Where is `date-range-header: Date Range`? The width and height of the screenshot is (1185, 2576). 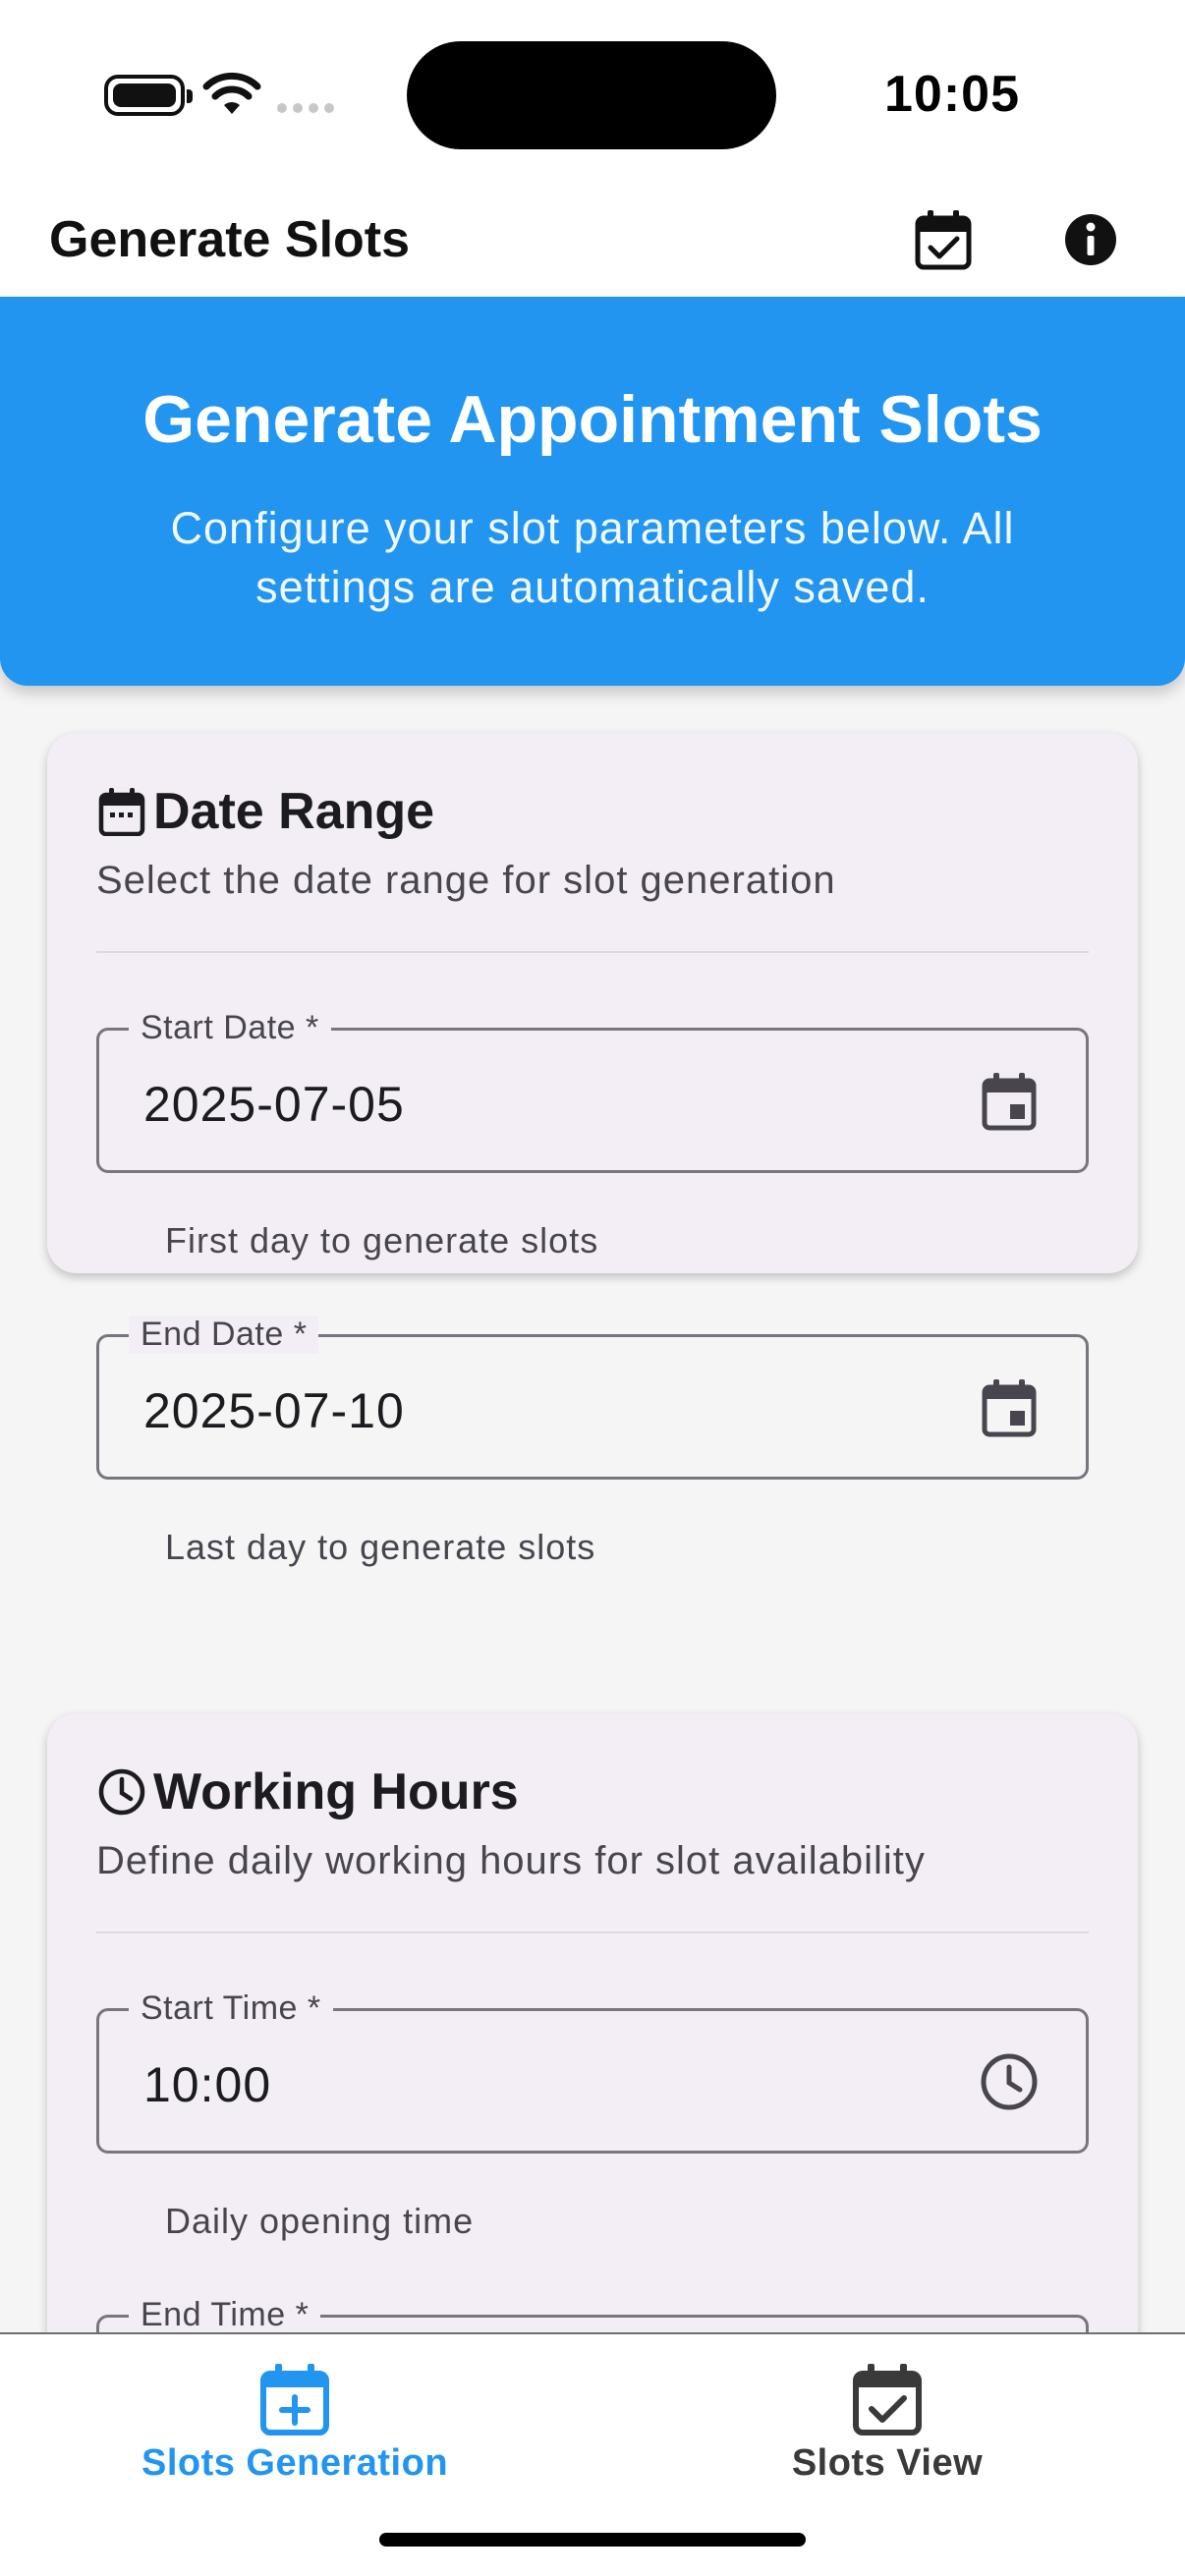
date-range-header: Date Range is located at coordinates (265, 811).